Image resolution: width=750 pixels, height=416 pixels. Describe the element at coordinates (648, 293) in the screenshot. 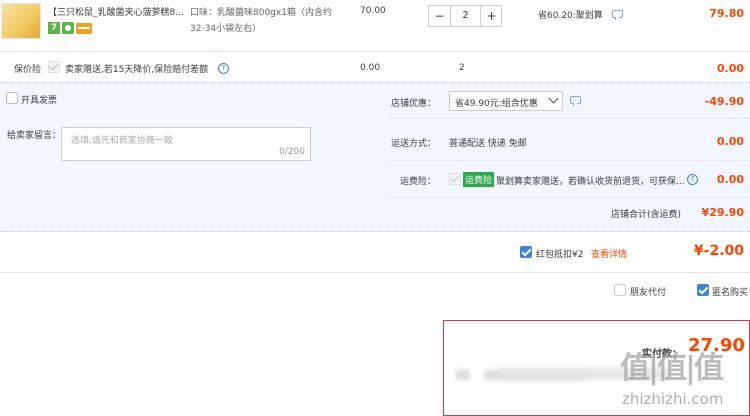

I see `friend-pay-label: 朋友代付` at that location.